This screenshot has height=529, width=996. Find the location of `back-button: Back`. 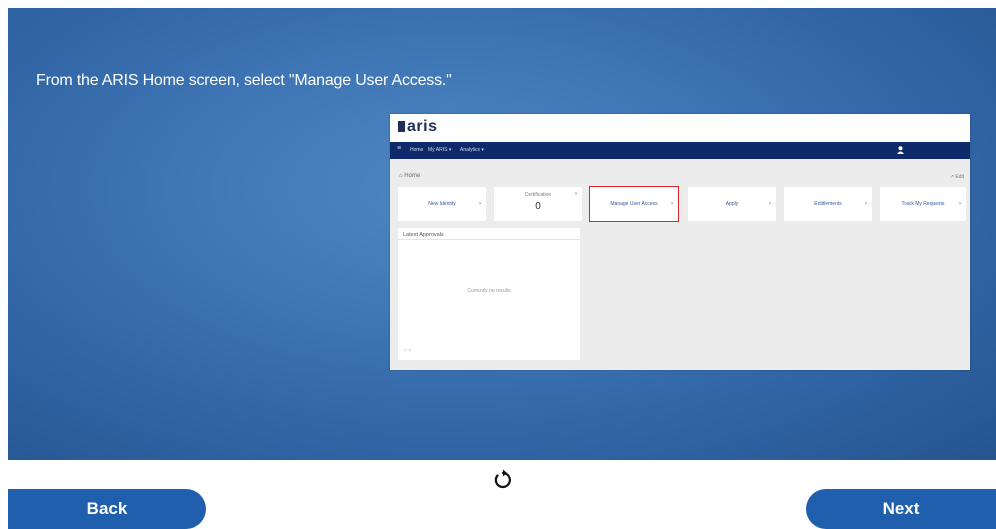

back-button: Back is located at coordinates (107, 509).